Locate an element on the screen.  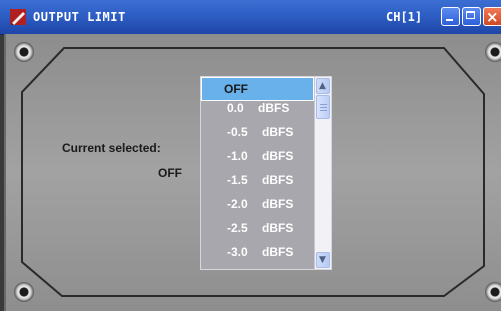
list-item-label: OFF is located at coordinates (236, 89).